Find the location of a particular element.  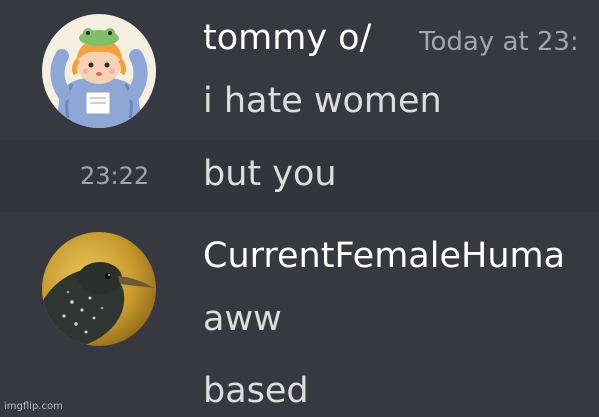

starling-bird-avatar-icon is located at coordinates (99, 289).